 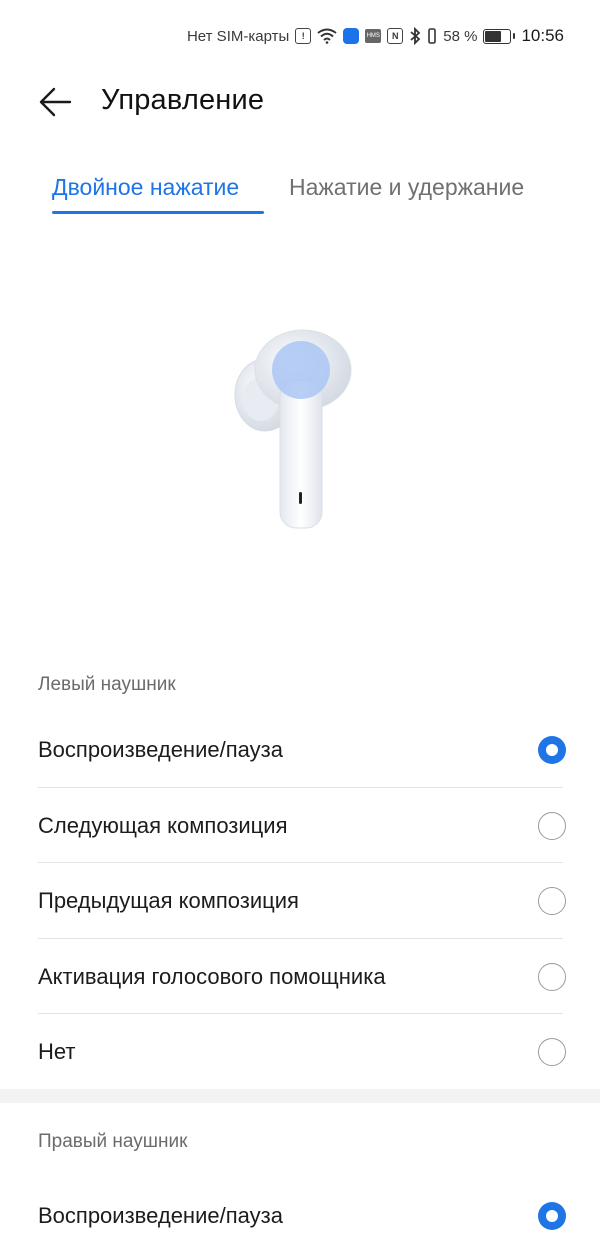 I want to click on app-header: Управление, so click(x=300, y=102).